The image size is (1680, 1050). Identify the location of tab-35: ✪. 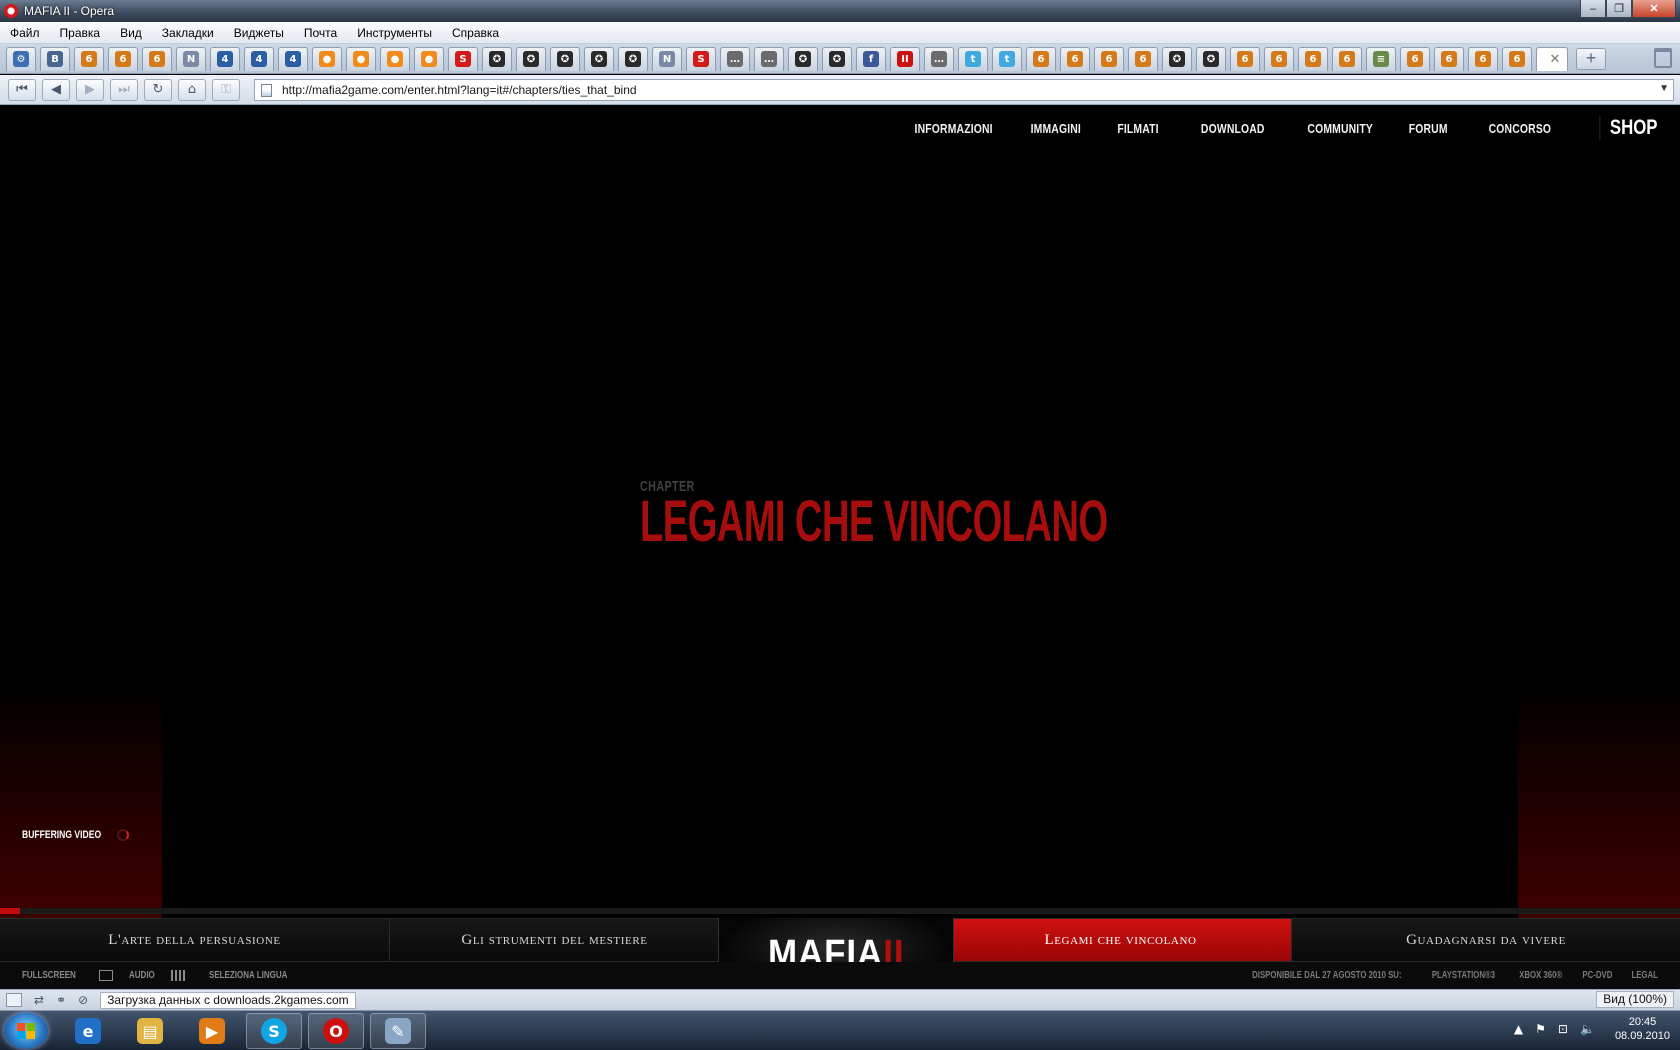
(1177, 58).